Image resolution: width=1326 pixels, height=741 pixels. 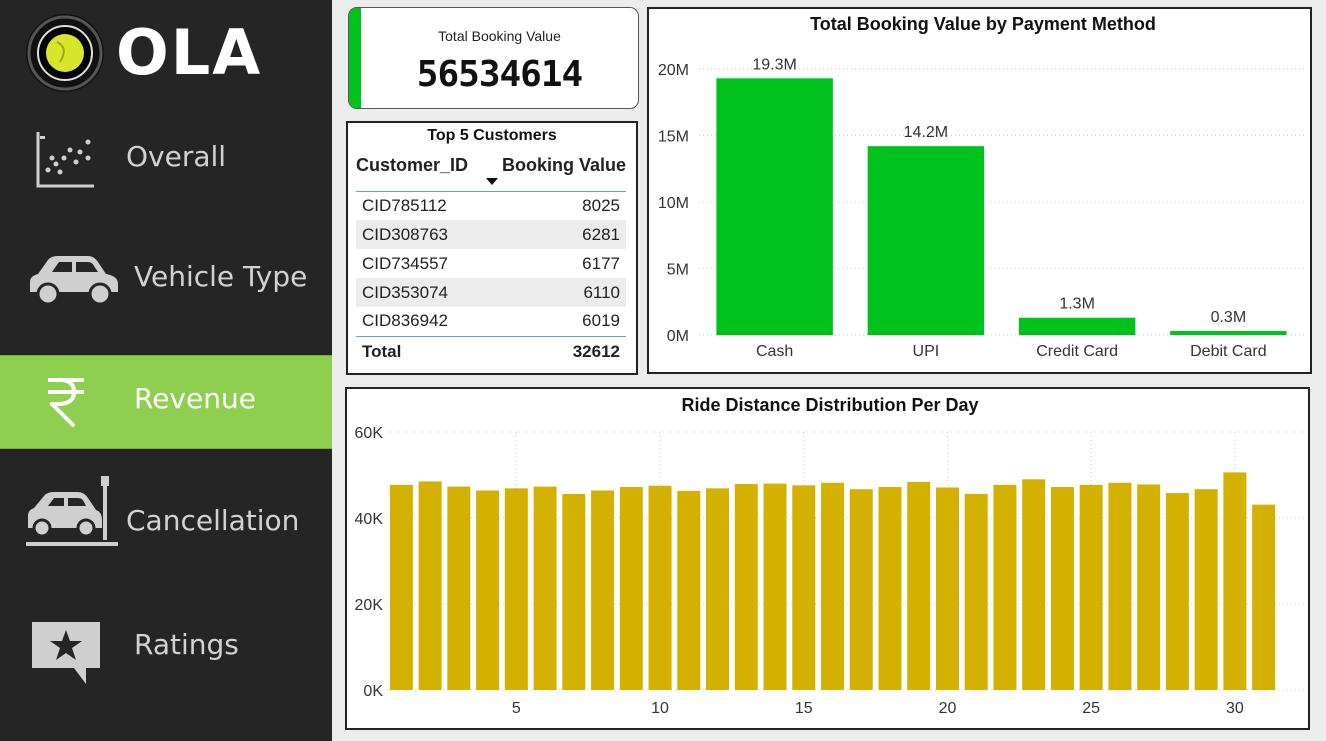 I want to click on car-crash-icon, so click(x=72, y=511).